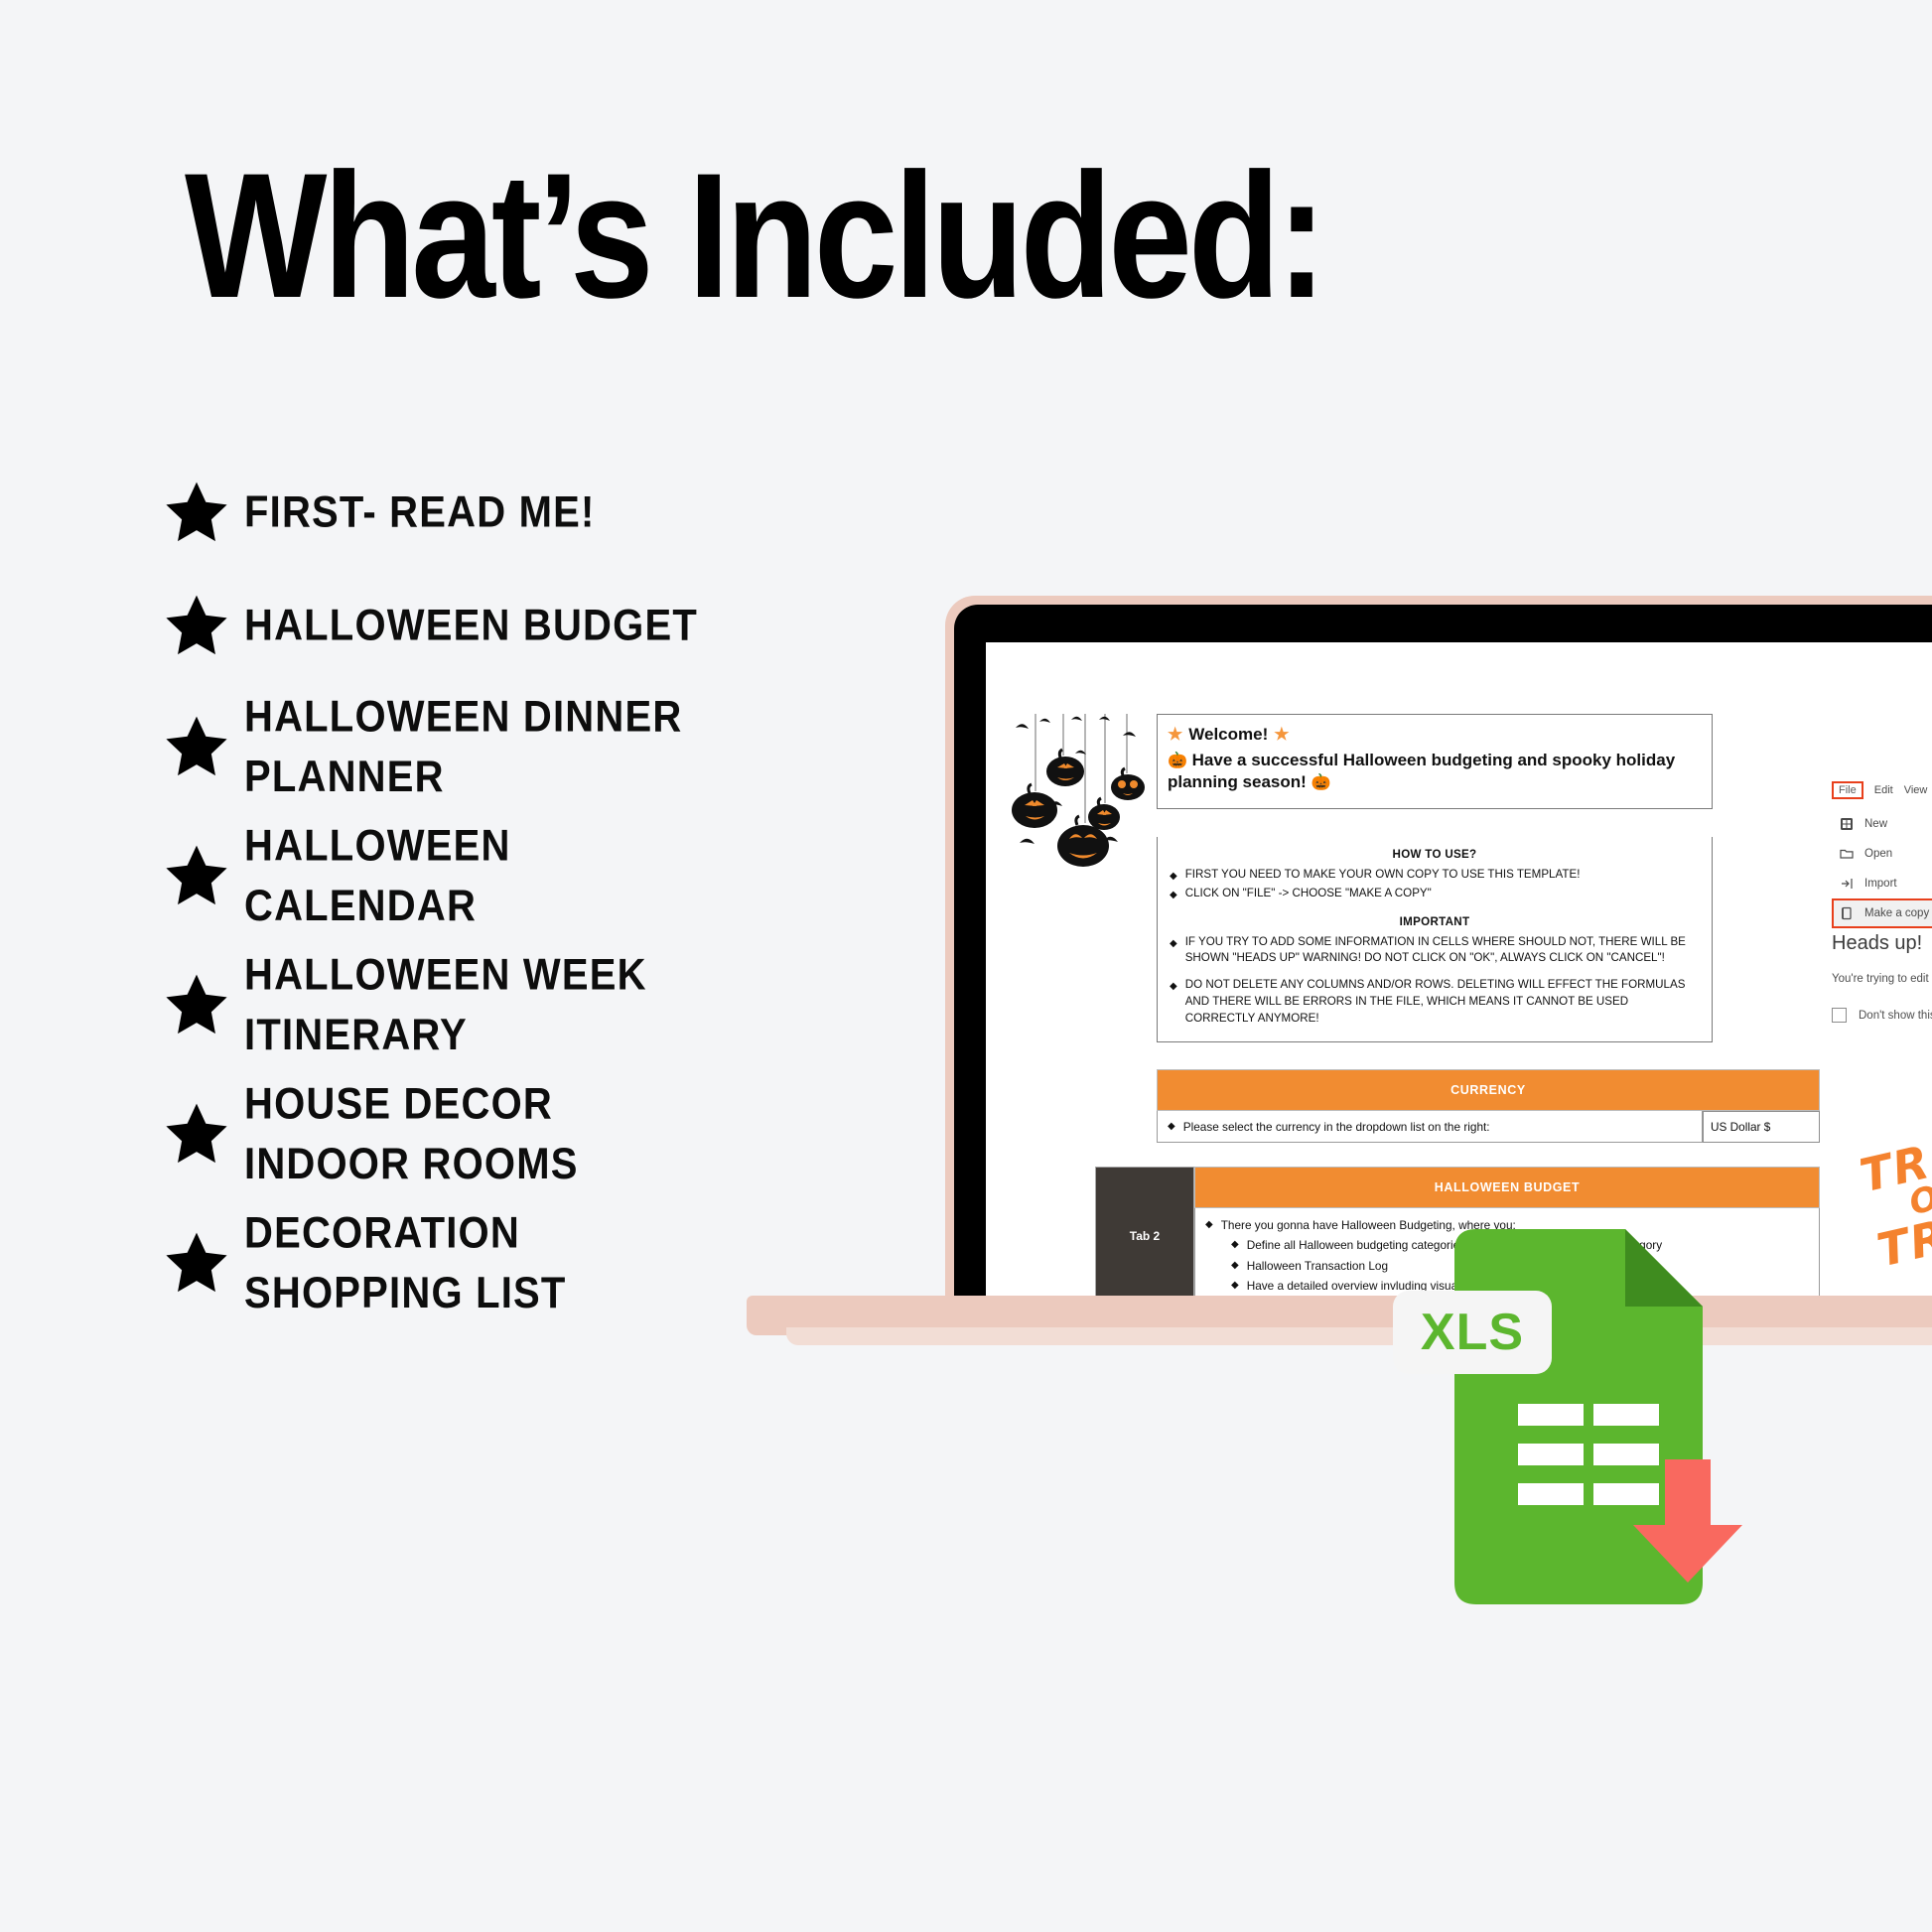 This screenshot has width=1932, height=1932. I want to click on list-item: HALLOWEEN BUDGET, so click(546, 626).